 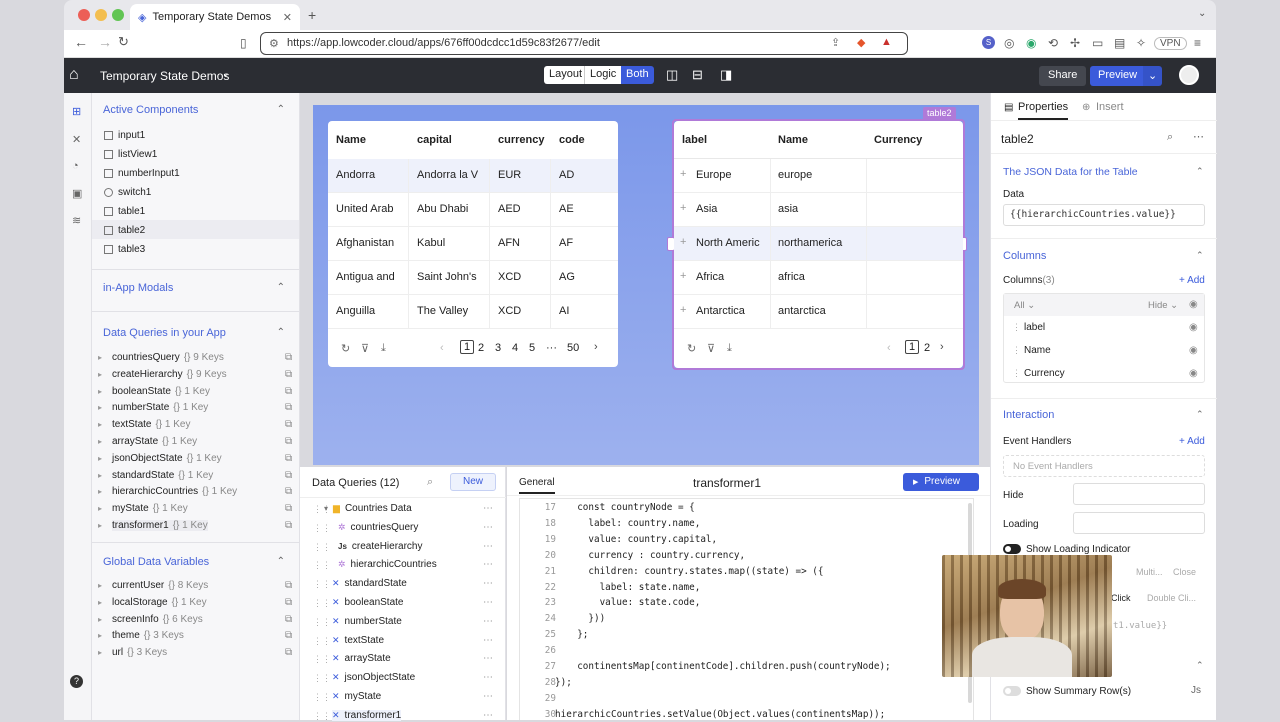 What do you see at coordinates (1121, 598) in the screenshot?
I see `click-option: Click` at bounding box center [1121, 598].